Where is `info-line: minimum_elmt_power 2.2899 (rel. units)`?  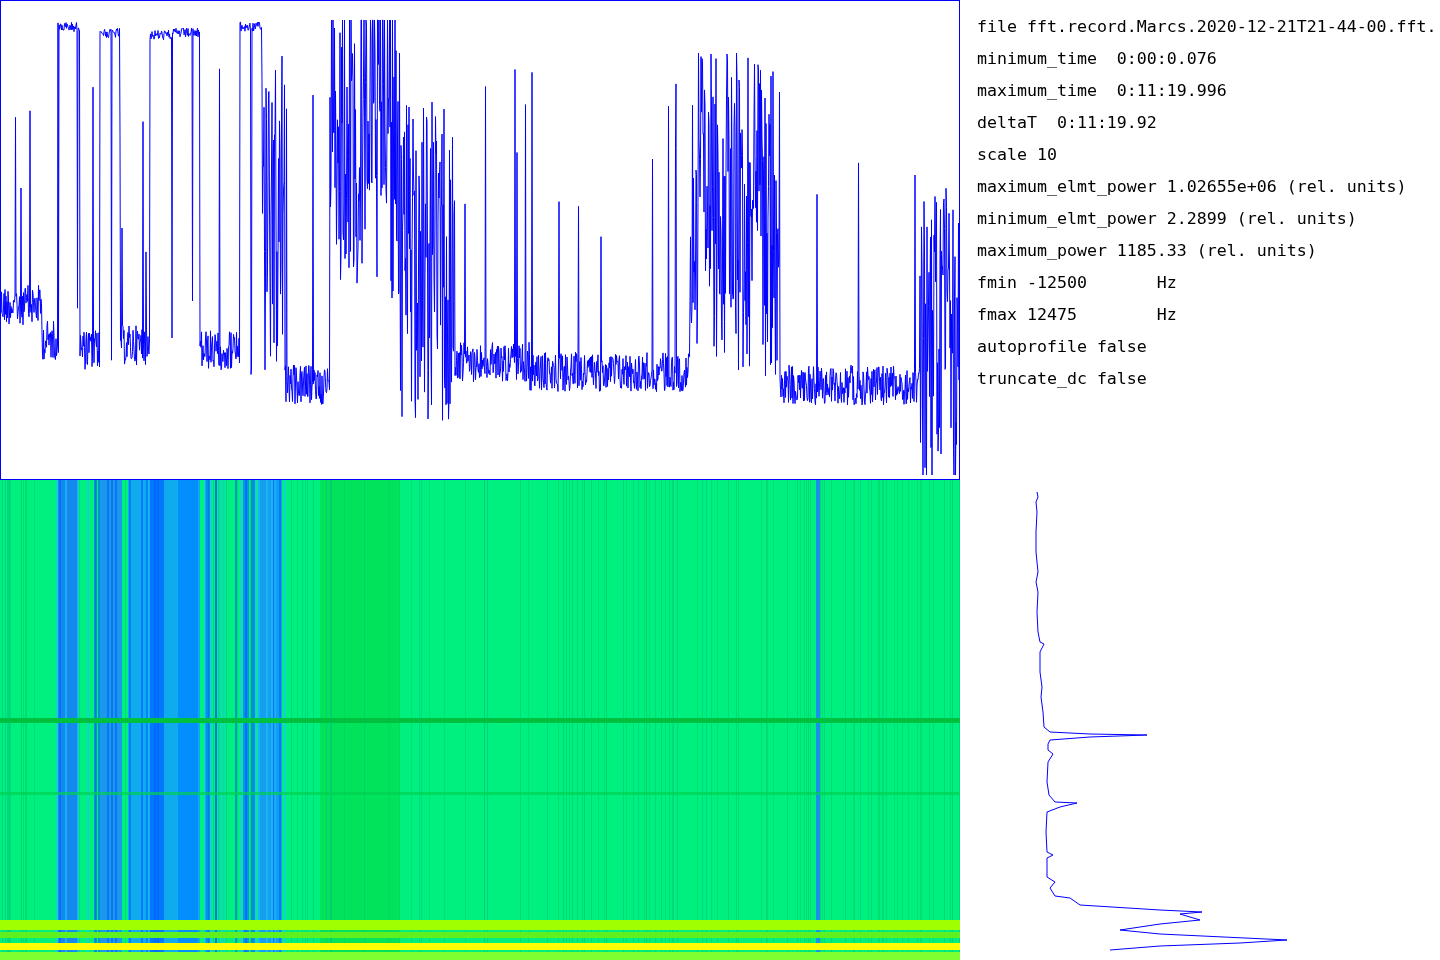 info-line: minimum_elmt_power 2.2899 (rel. units) is located at coordinates (1167, 219).